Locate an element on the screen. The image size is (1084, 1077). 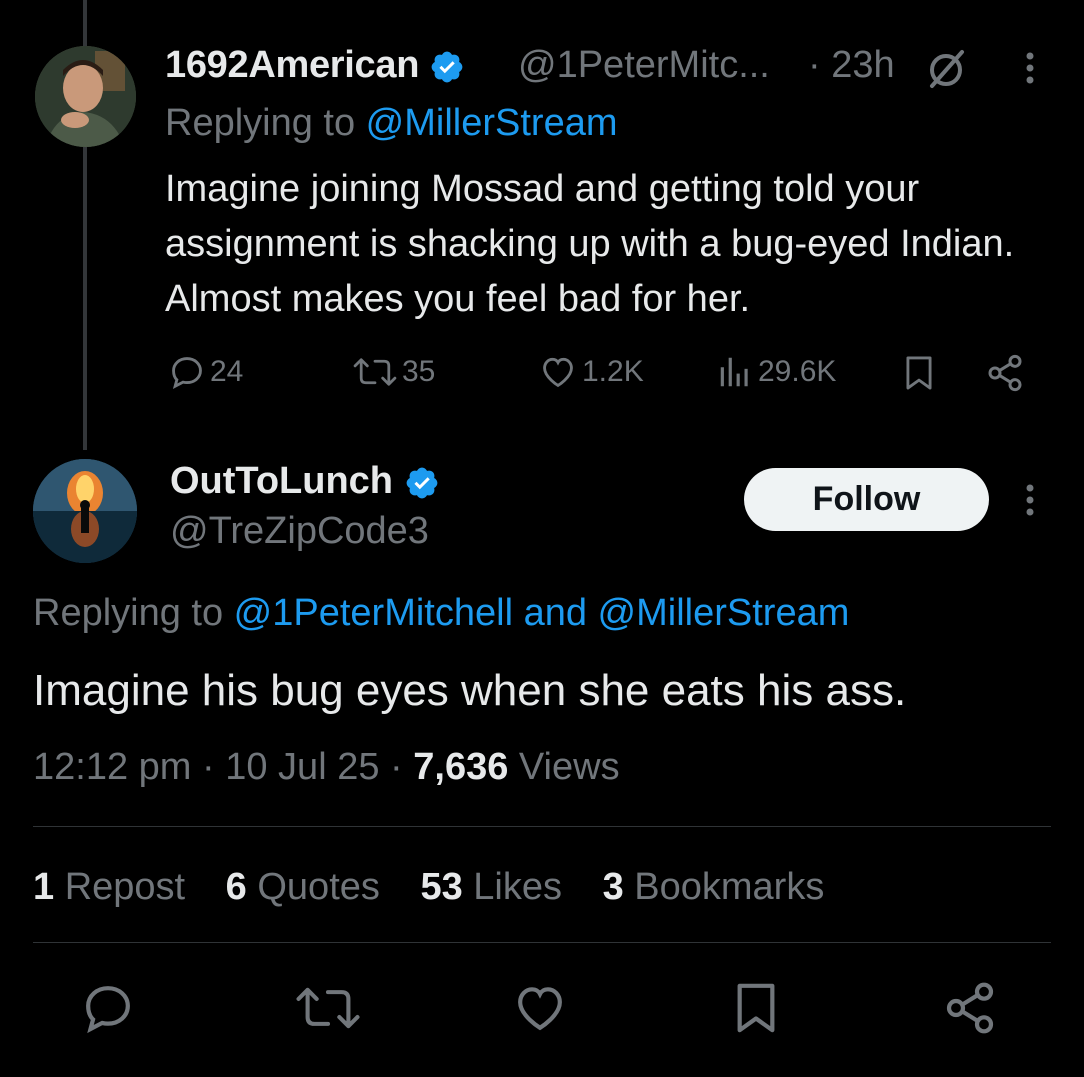
share-action is located at coordinates (1007, 373).